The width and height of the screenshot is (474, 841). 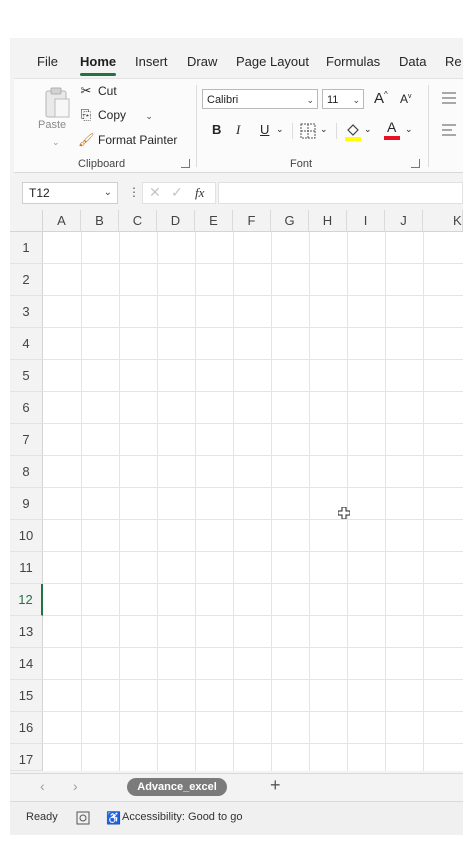 What do you see at coordinates (308, 131) in the screenshot?
I see `borders-icon` at bounding box center [308, 131].